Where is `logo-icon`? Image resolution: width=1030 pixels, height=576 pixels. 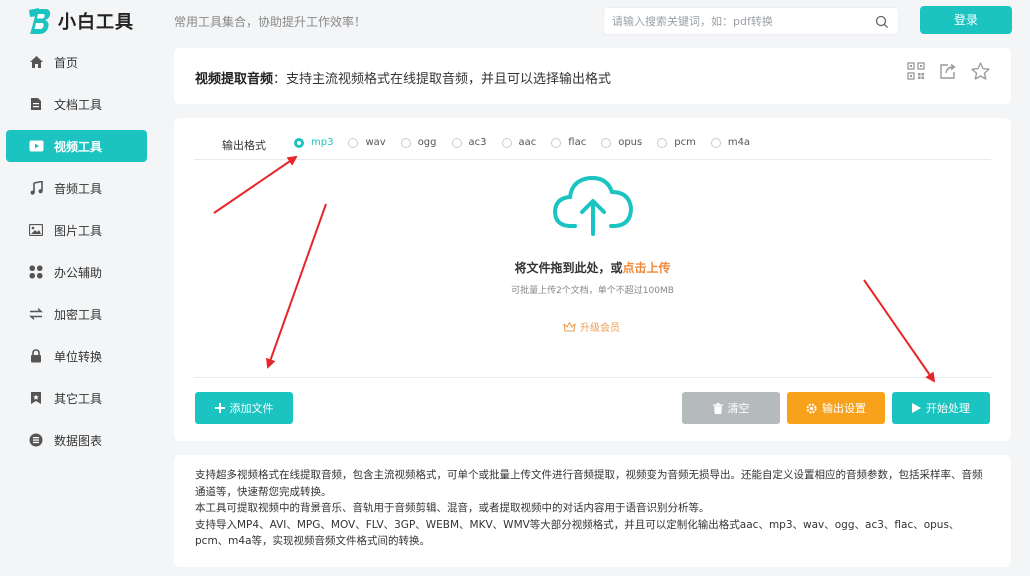 logo-icon is located at coordinates (39, 21).